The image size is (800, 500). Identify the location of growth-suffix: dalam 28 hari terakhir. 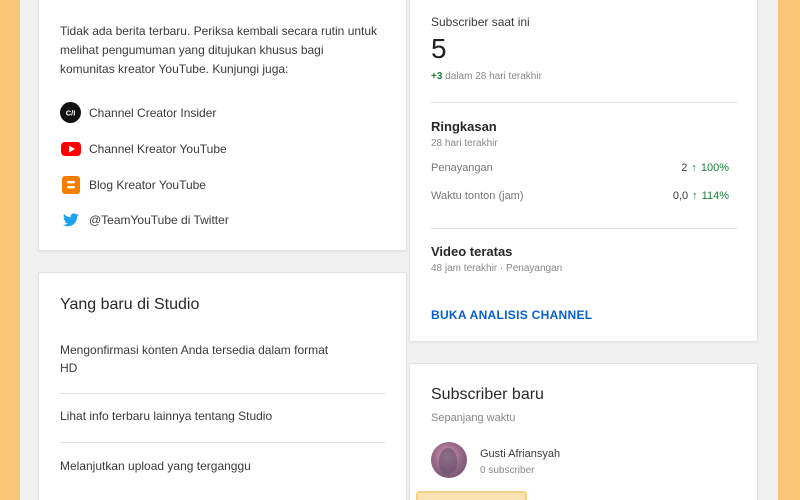
(493, 76).